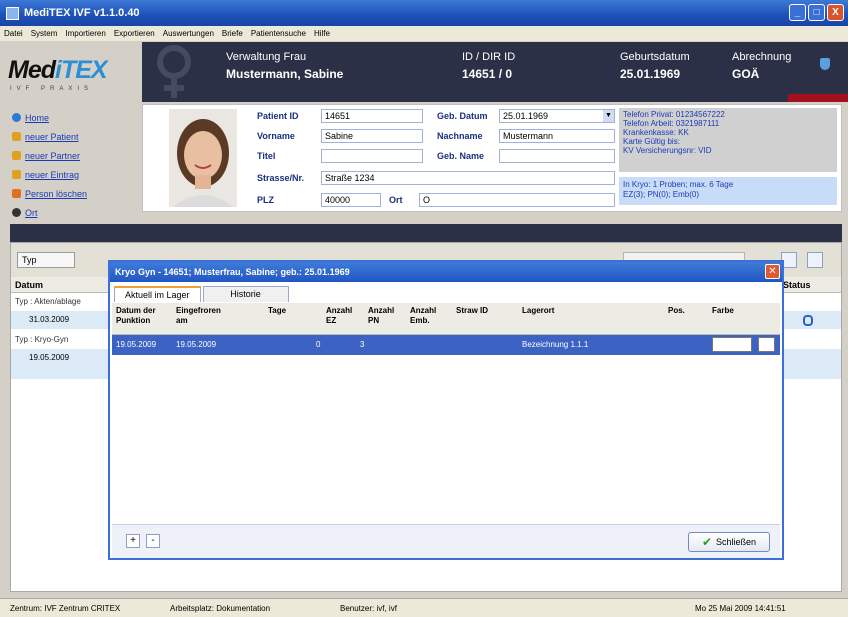  I want to click on menu-item-hilfe: Hilfe, so click(322, 33).